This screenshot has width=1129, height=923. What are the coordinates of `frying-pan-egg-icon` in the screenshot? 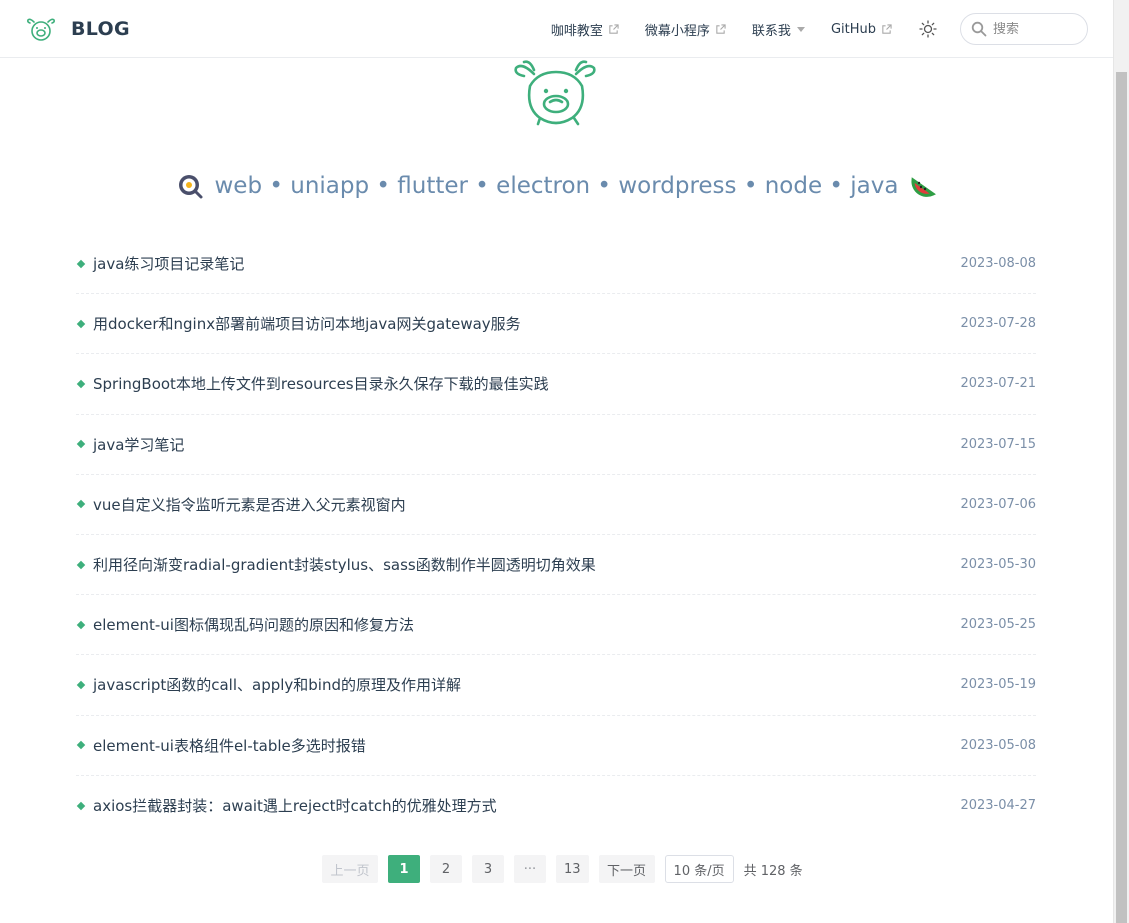 It's located at (190, 187).